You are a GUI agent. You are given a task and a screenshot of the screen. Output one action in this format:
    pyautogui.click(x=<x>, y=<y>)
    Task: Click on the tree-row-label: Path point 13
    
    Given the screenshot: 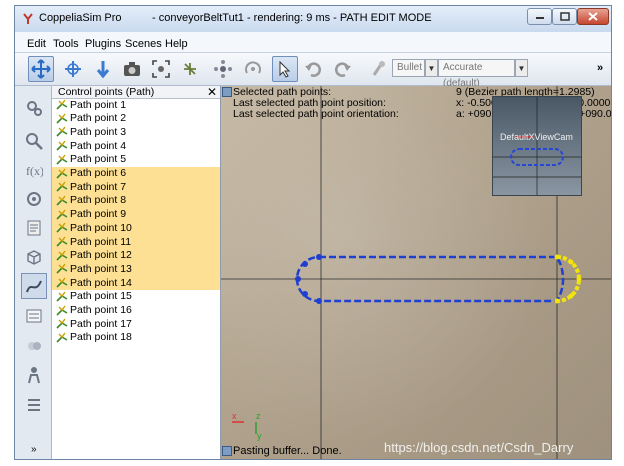 What is the action you would take?
    pyautogui.click(x=101, y=268)
    